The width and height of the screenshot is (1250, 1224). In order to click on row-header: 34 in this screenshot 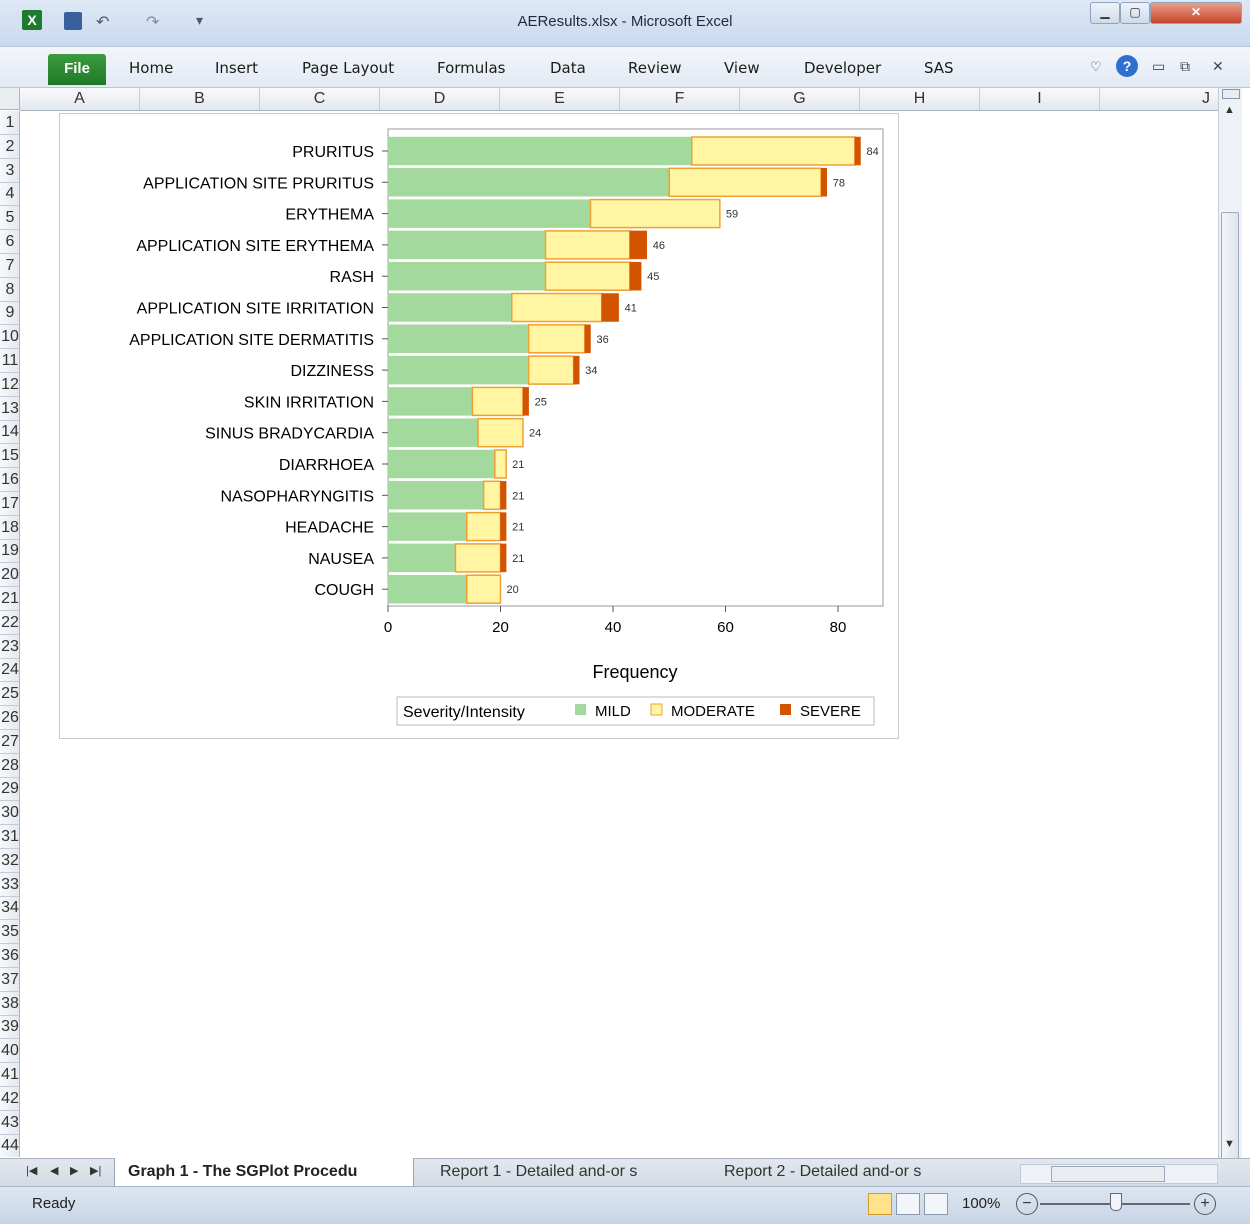, I will do `click(9, 908)`.